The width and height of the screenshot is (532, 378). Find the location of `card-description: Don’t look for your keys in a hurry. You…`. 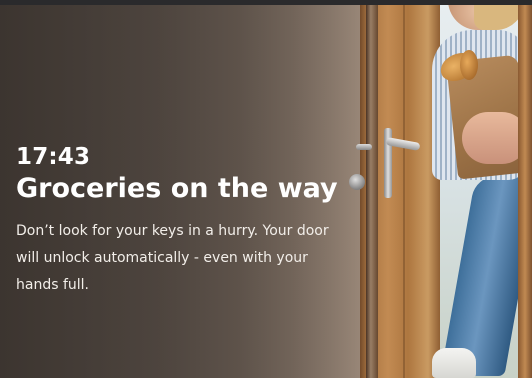

card-description: Don’t look for your keys in a hurry. You… is located at coordinates (172, 258).